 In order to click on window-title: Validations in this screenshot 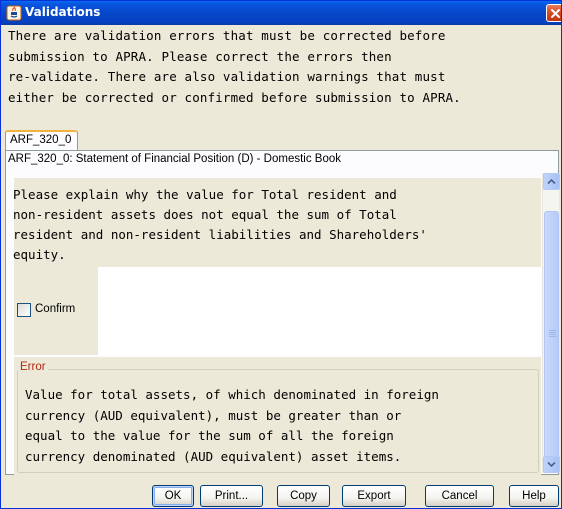, I will do `click(63, 12)`.